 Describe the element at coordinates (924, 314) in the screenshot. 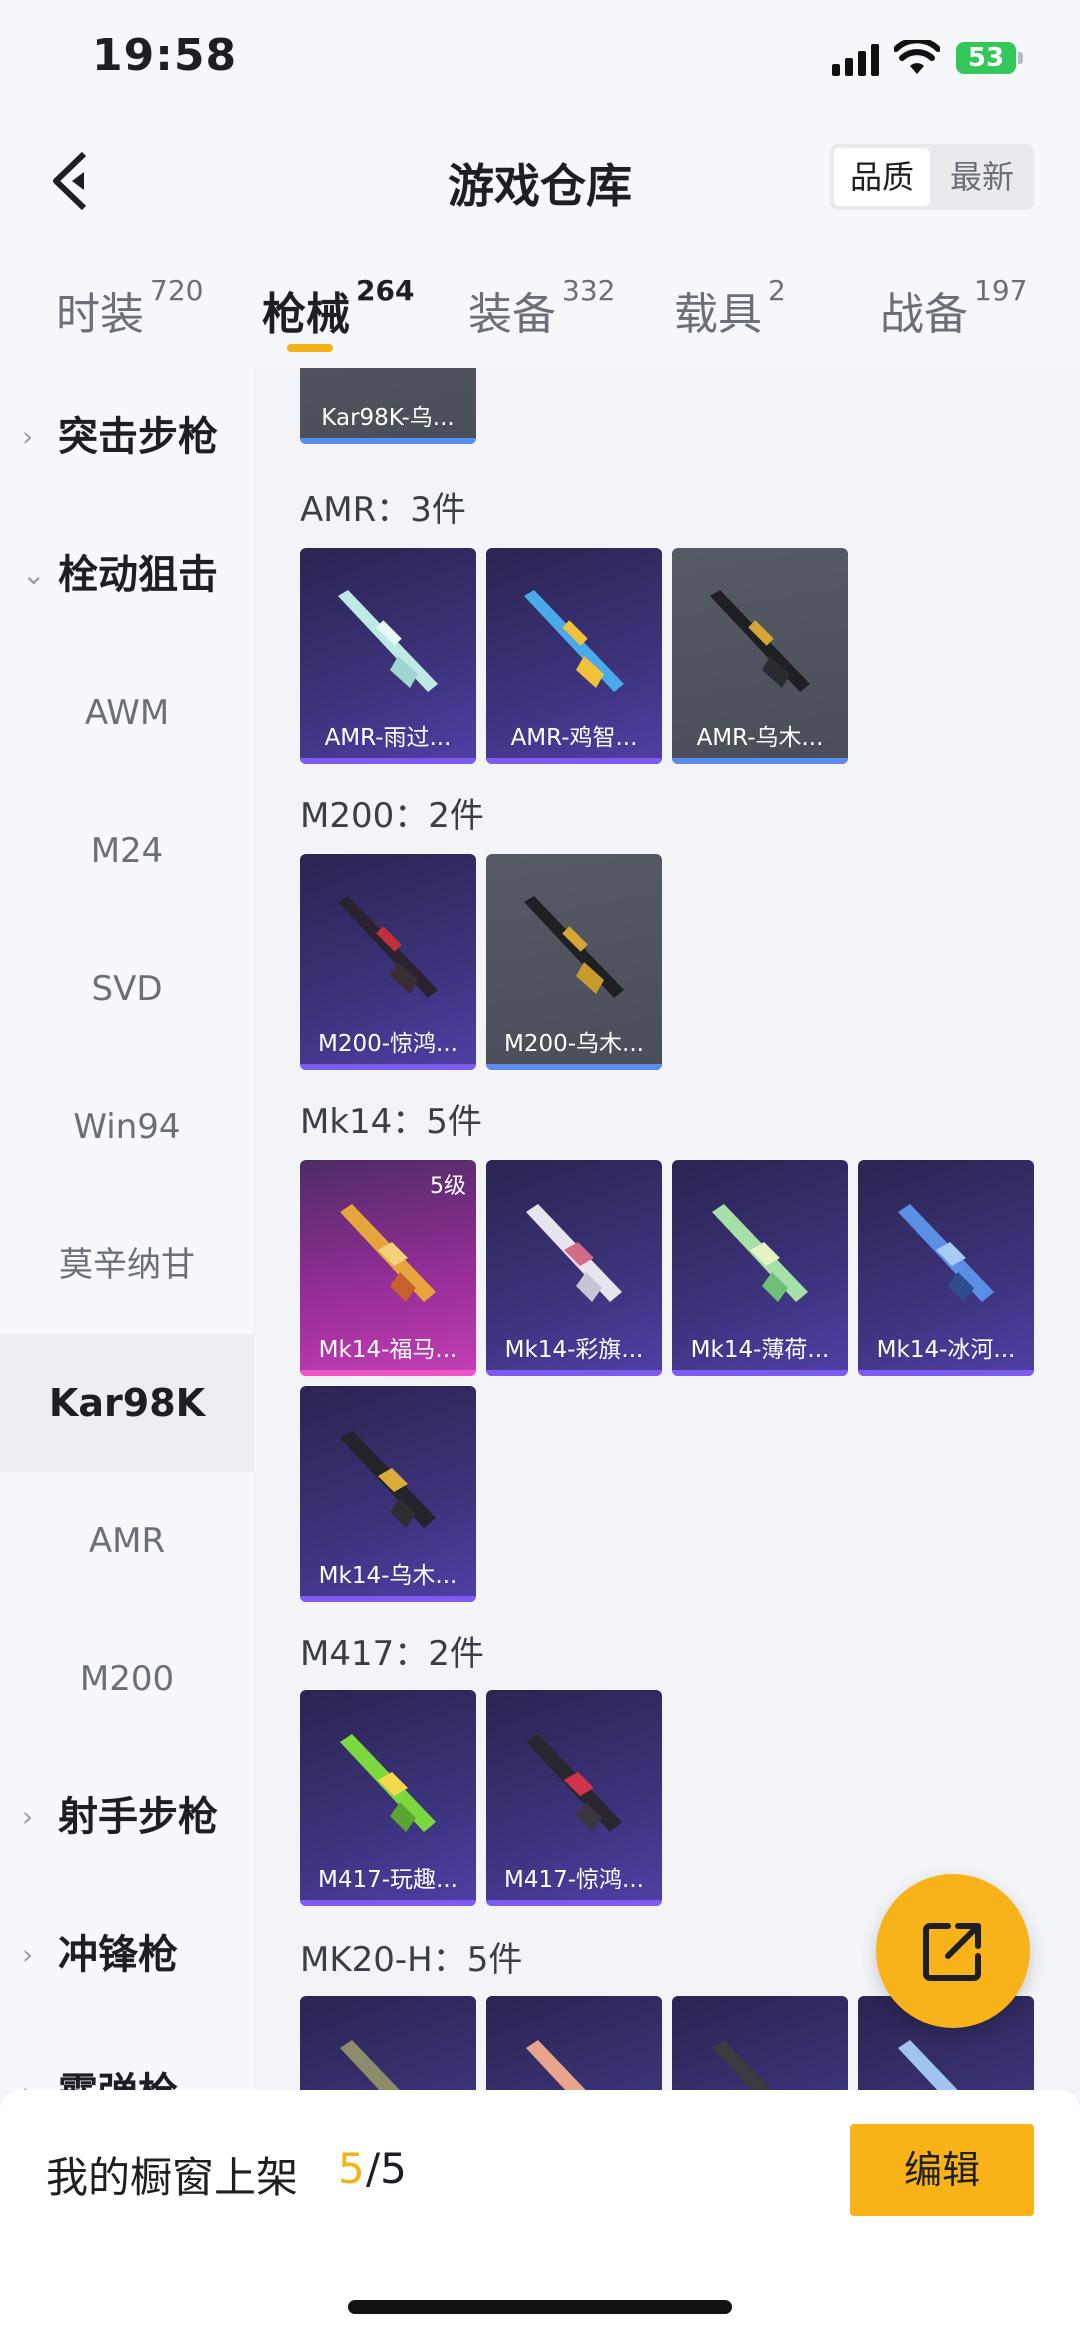

I see `tab-label: 战备` at that location.